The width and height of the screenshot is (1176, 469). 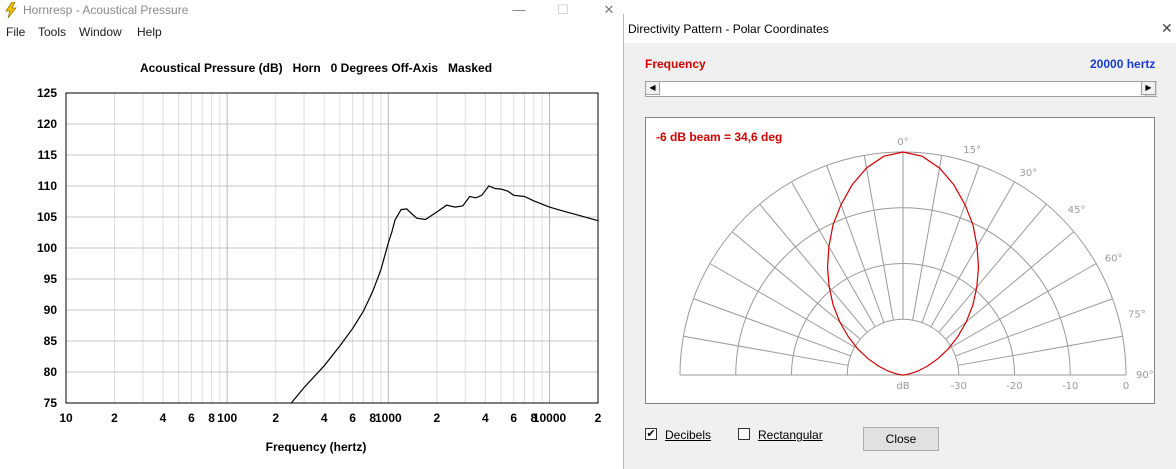 What do you see at coordinates (959, 386) in the screenshot?
I see `polar-ring-label: -30` at bounding box center [959, 386].